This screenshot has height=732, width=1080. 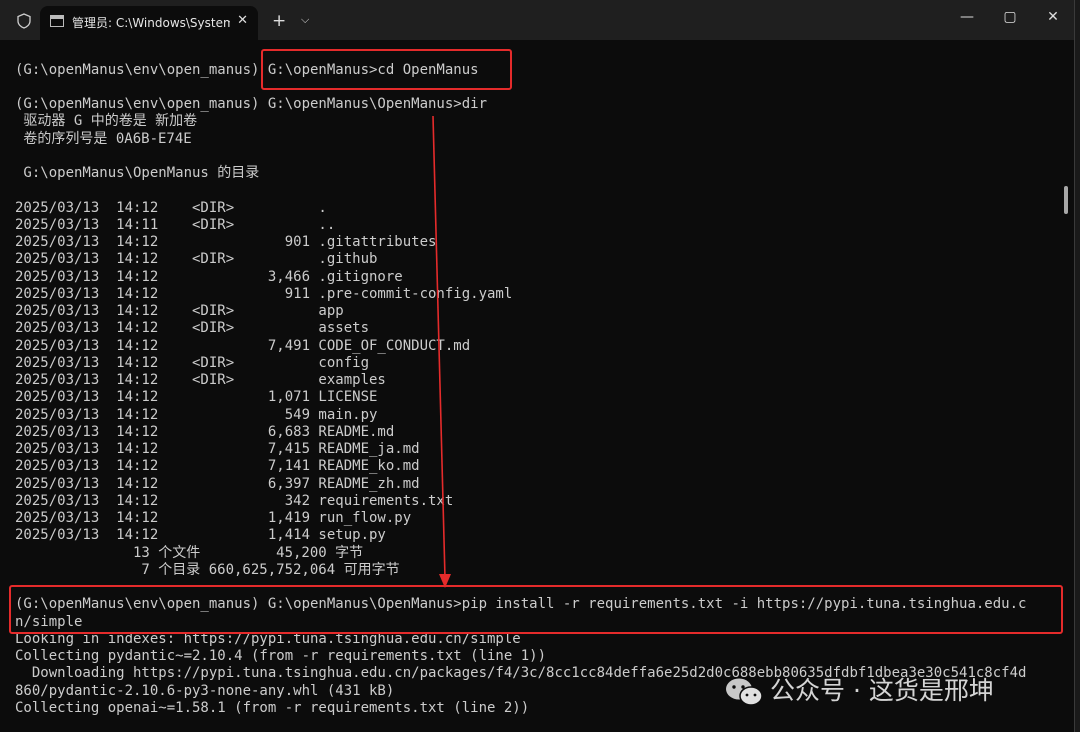 I want to click on terminal-line: 2025/03/13 14:12 7,141 README_ko.md, so click(x=217, y=466).